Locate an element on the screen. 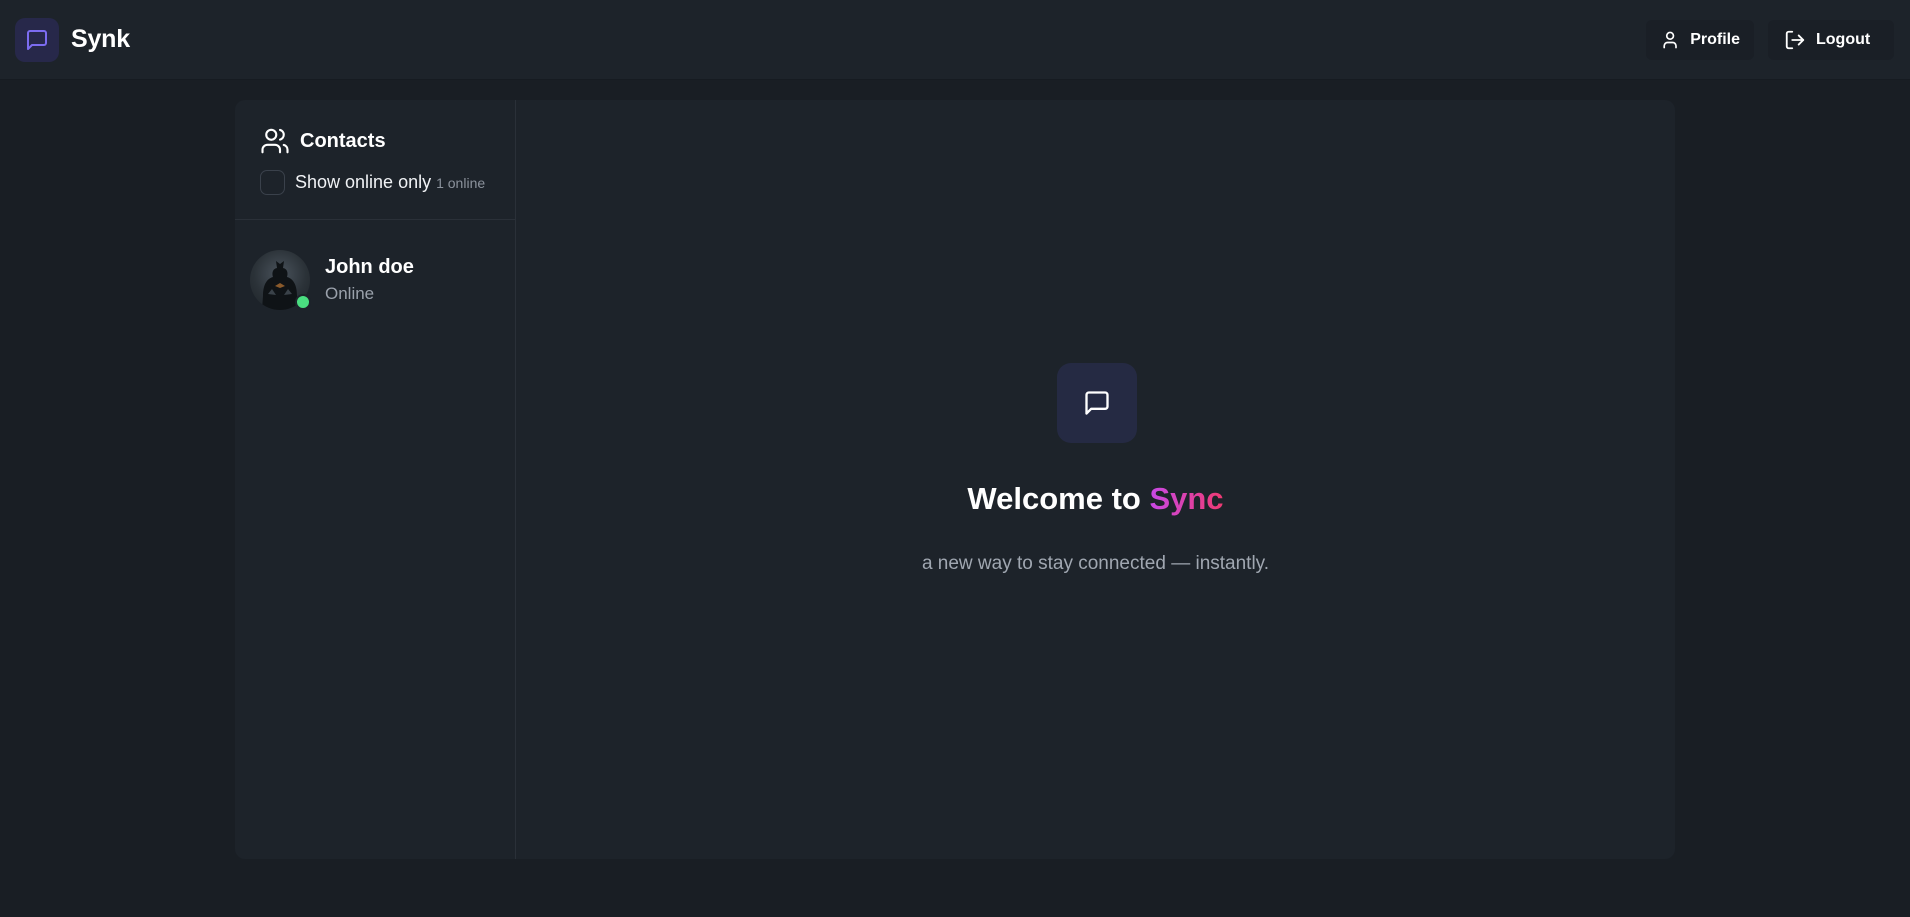  online-filter: Show online only 1 online is located at coordinates (375, 182).